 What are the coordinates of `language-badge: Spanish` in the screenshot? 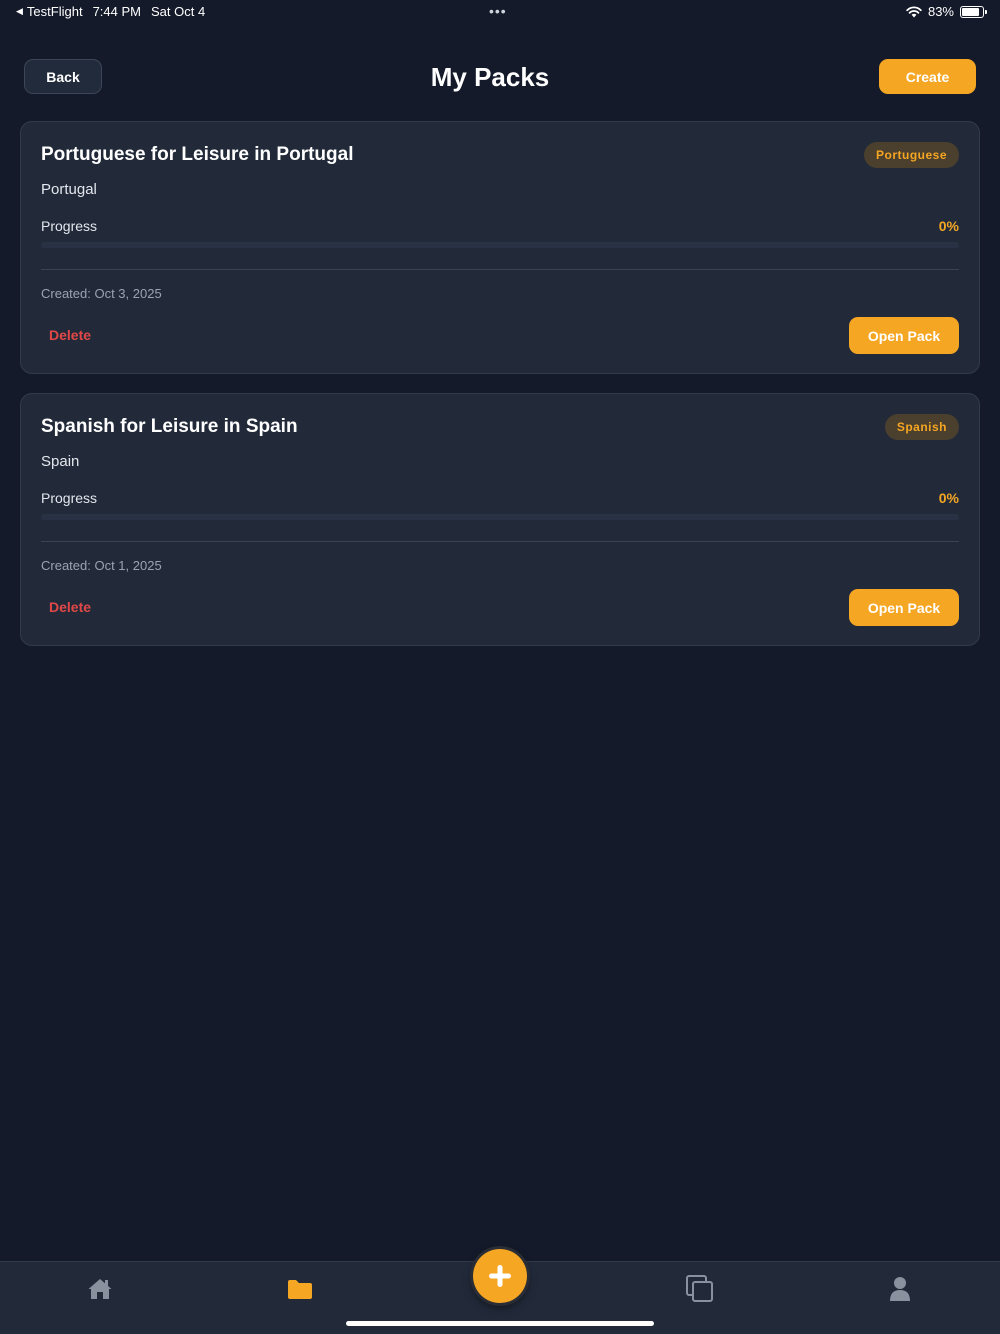 It's located at (921, 427).